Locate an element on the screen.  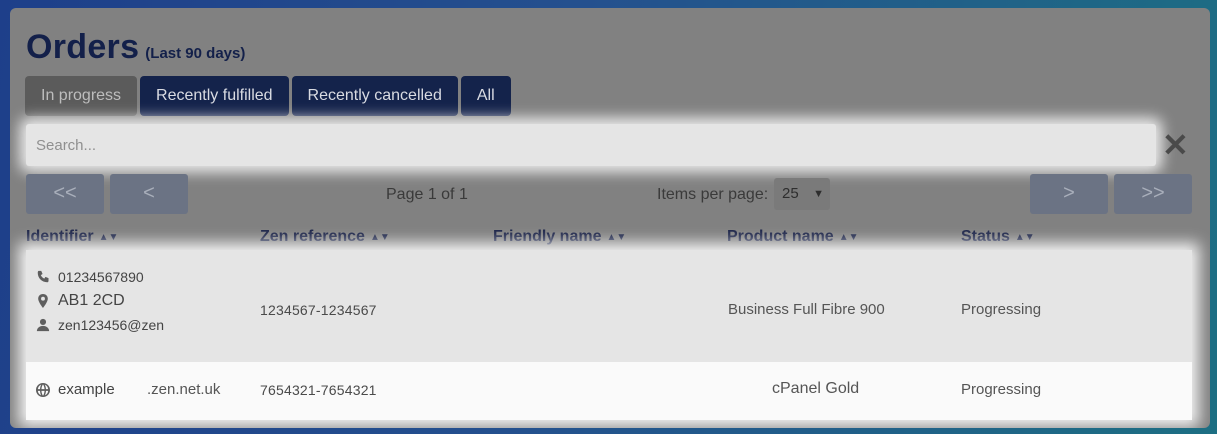
identifier-phone: 01234567890 is located at coordinates (90, 277).